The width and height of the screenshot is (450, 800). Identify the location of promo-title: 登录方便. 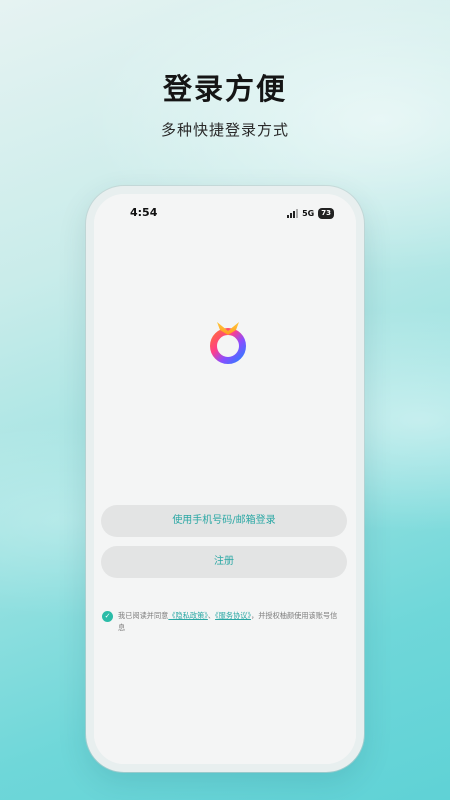
(224, 89).